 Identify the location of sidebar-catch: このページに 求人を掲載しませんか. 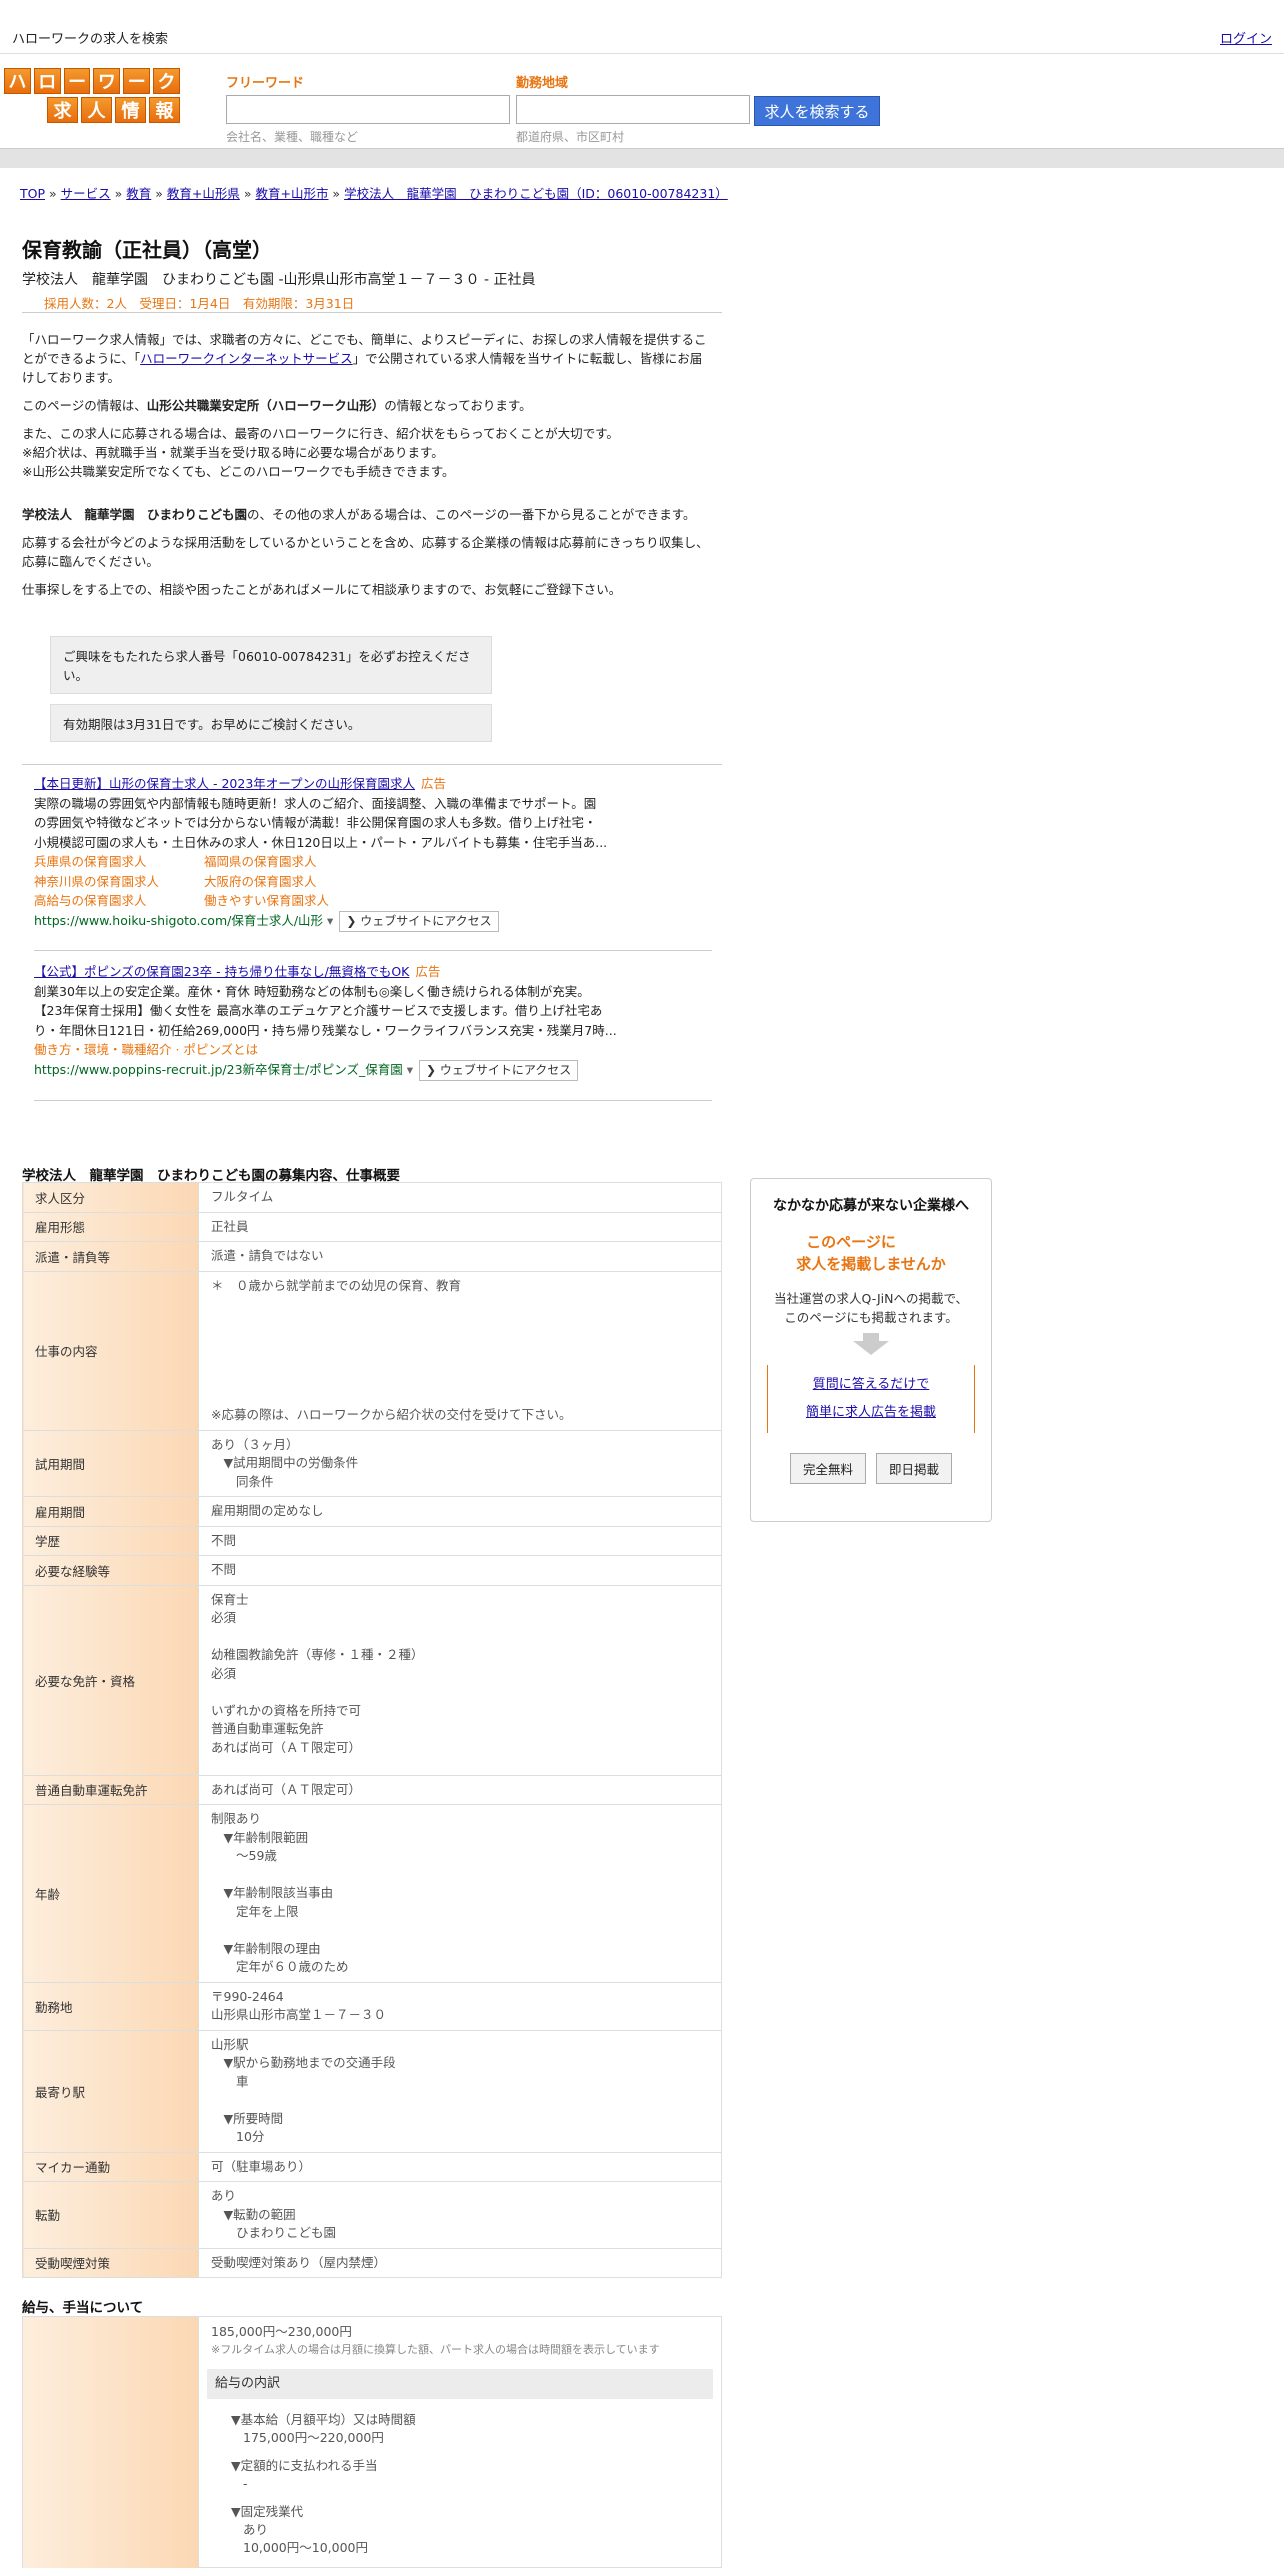
(871, 1253).